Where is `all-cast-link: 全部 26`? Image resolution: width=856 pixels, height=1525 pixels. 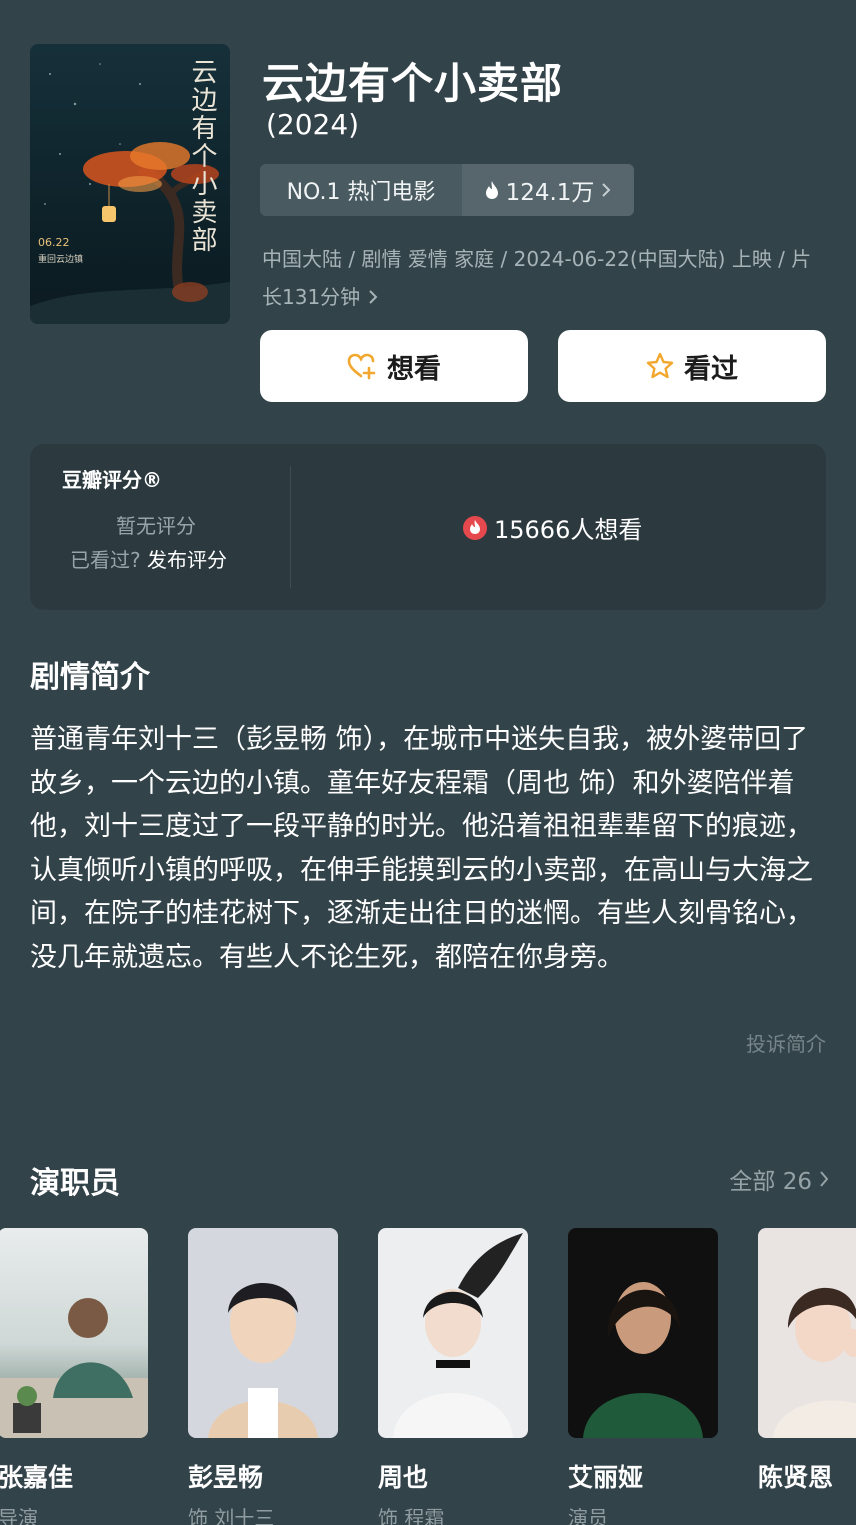
all-cast-link: 全部 26 is located at coordinates (779, 1179).